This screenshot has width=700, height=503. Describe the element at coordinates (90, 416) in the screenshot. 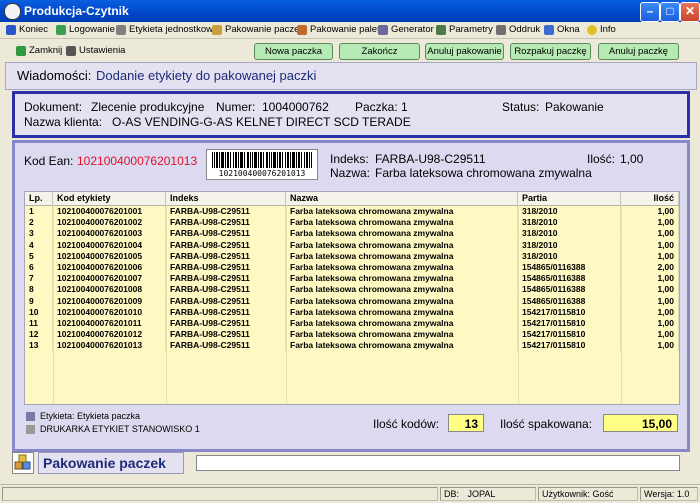

I see `label-line: Etykieta: Etykieta paczka` at that location.